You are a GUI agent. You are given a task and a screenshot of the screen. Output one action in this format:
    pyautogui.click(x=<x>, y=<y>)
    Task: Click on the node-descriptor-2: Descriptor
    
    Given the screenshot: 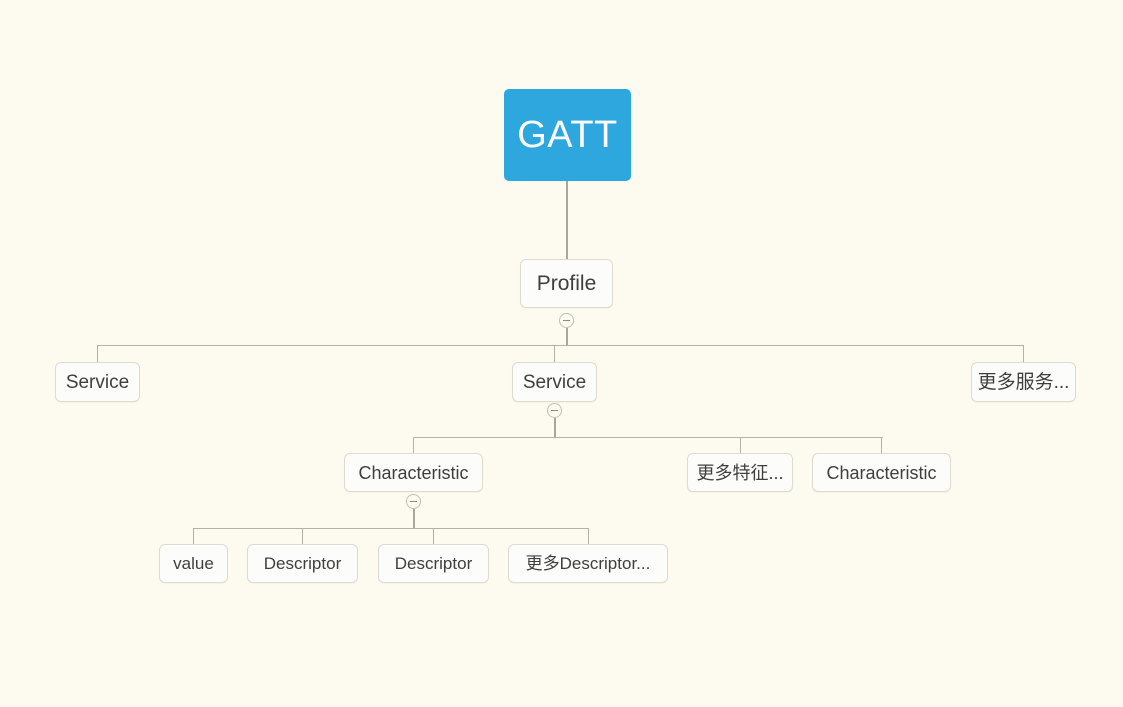 What is the action you would take?
    pyautogui.click(x=433, y=563)
    